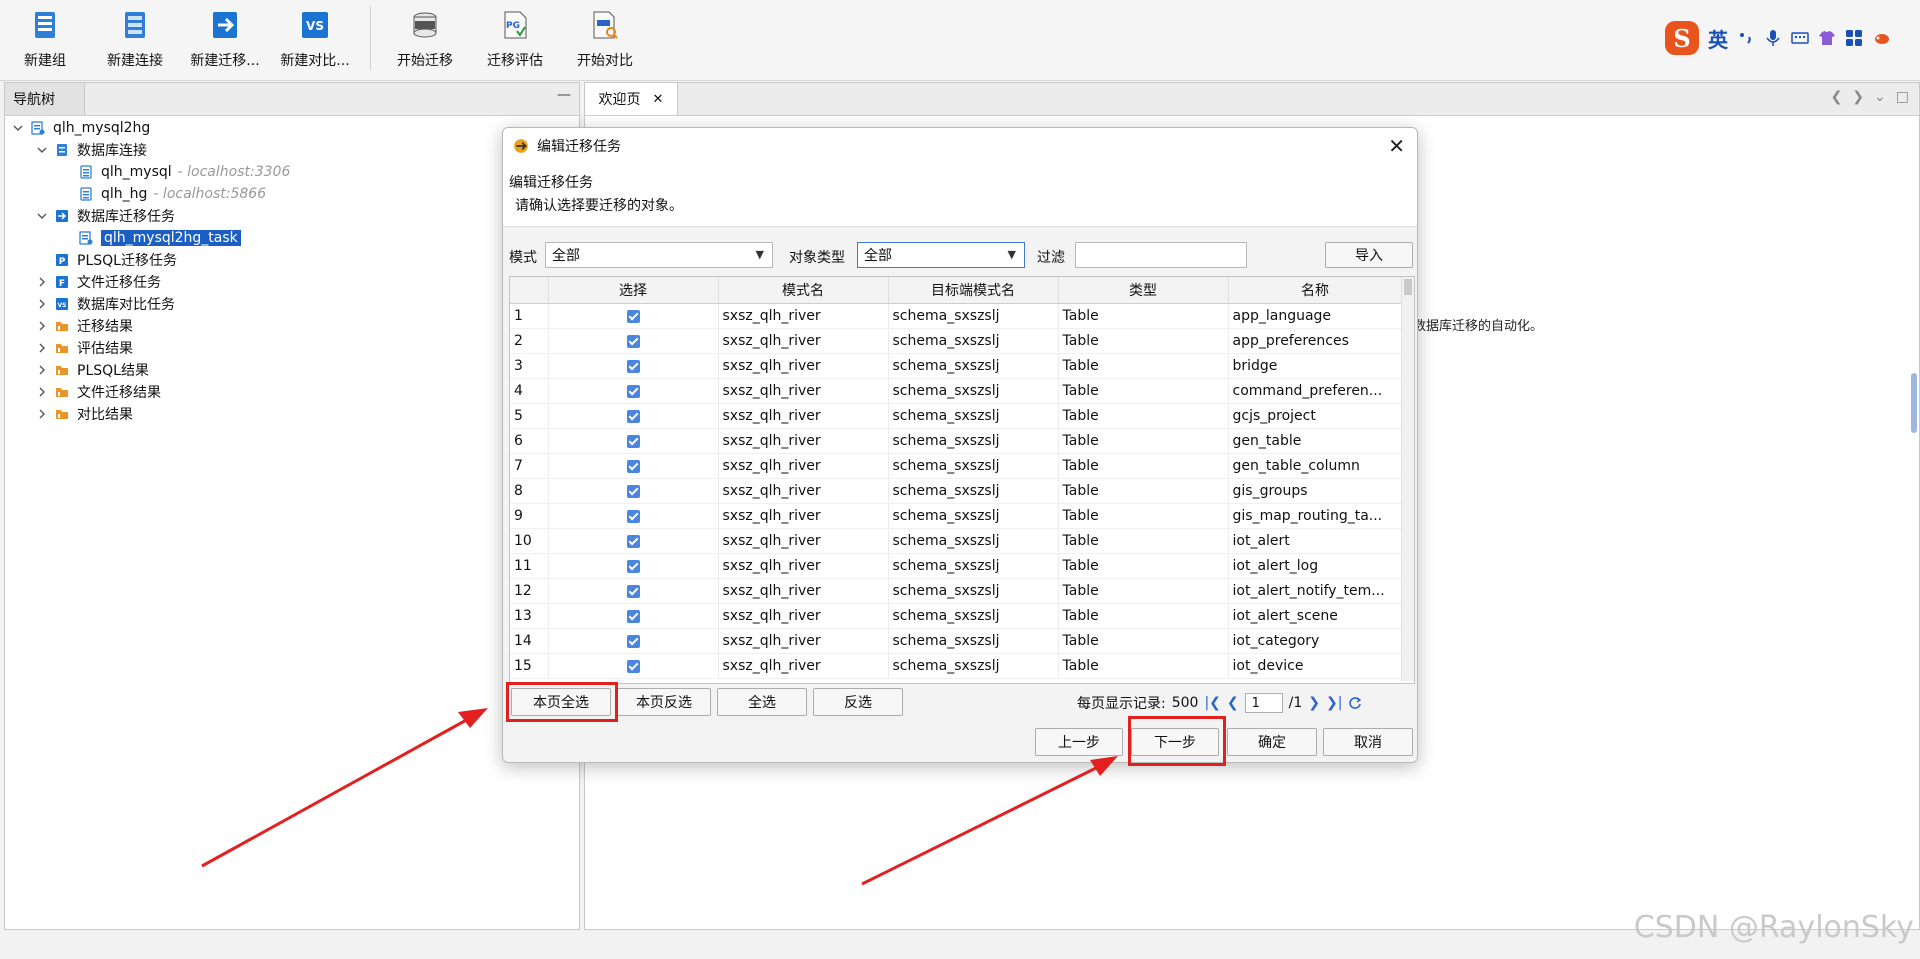 The height and width of the screenshot is (959, 1920). What do you see at coordinates (1104, 766) in the screenshot?
I see `arrowhead-next-step` at bounding box center [1104, 766].